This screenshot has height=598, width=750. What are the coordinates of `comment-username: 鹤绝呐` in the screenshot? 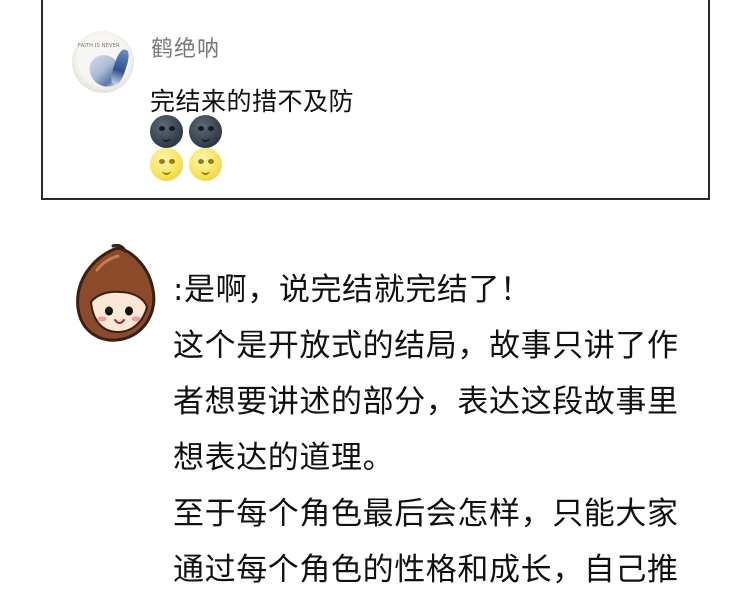 It's located at (185, 47).